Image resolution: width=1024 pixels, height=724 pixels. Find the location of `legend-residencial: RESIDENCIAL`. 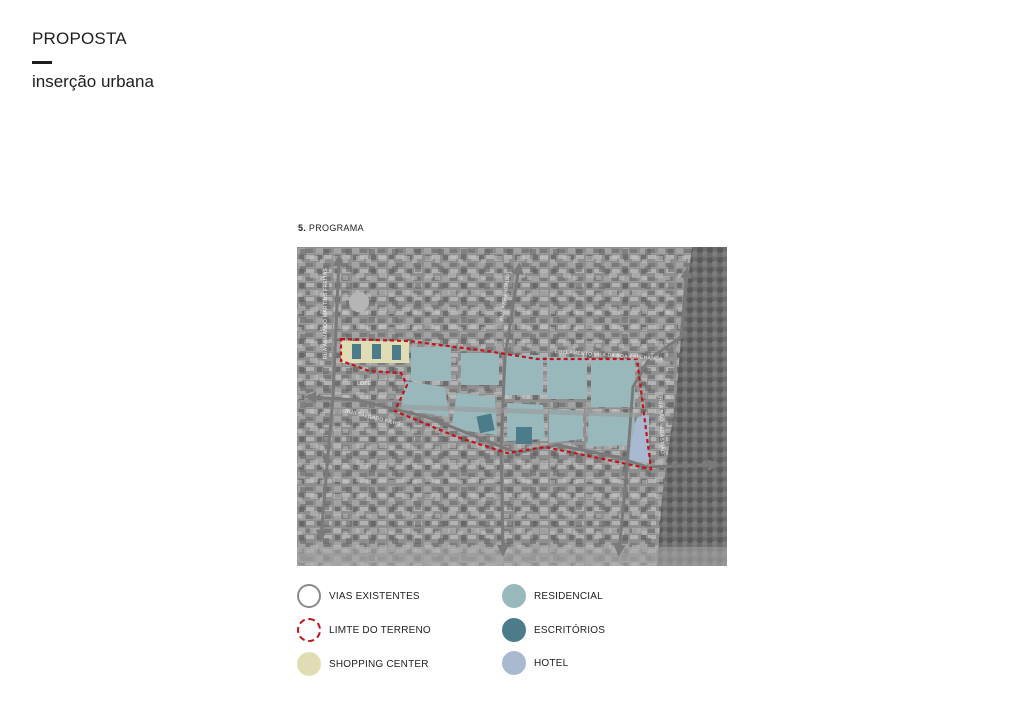

legend-residencial: RESIDENCIAL is located at coordinates (552, 596).